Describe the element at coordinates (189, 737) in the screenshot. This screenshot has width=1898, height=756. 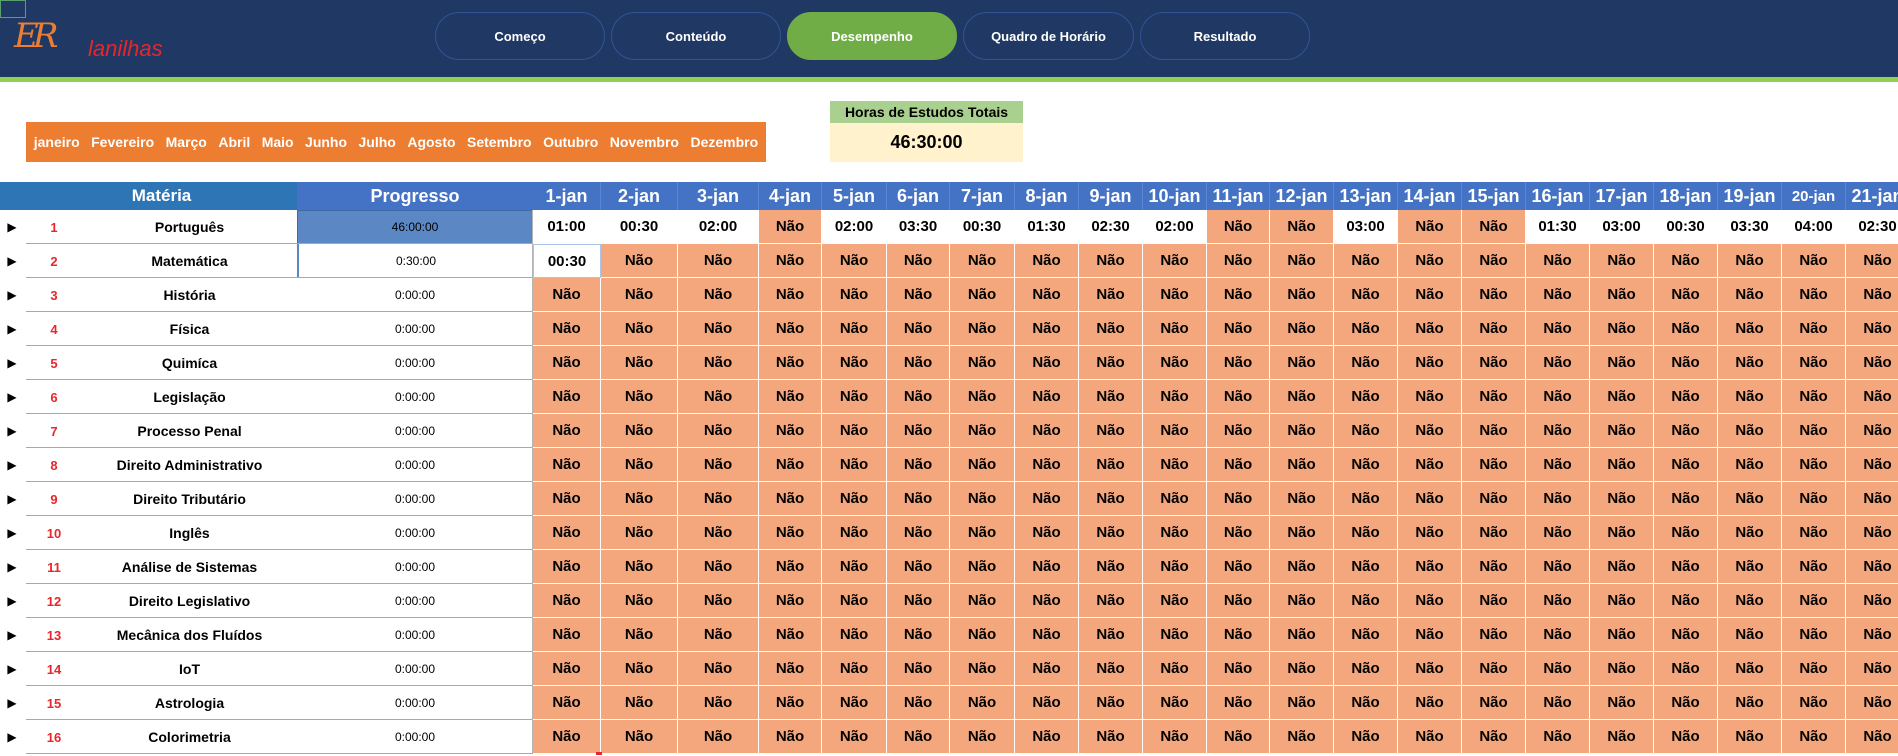
I see `subject-name: Colorimetria` at that location.